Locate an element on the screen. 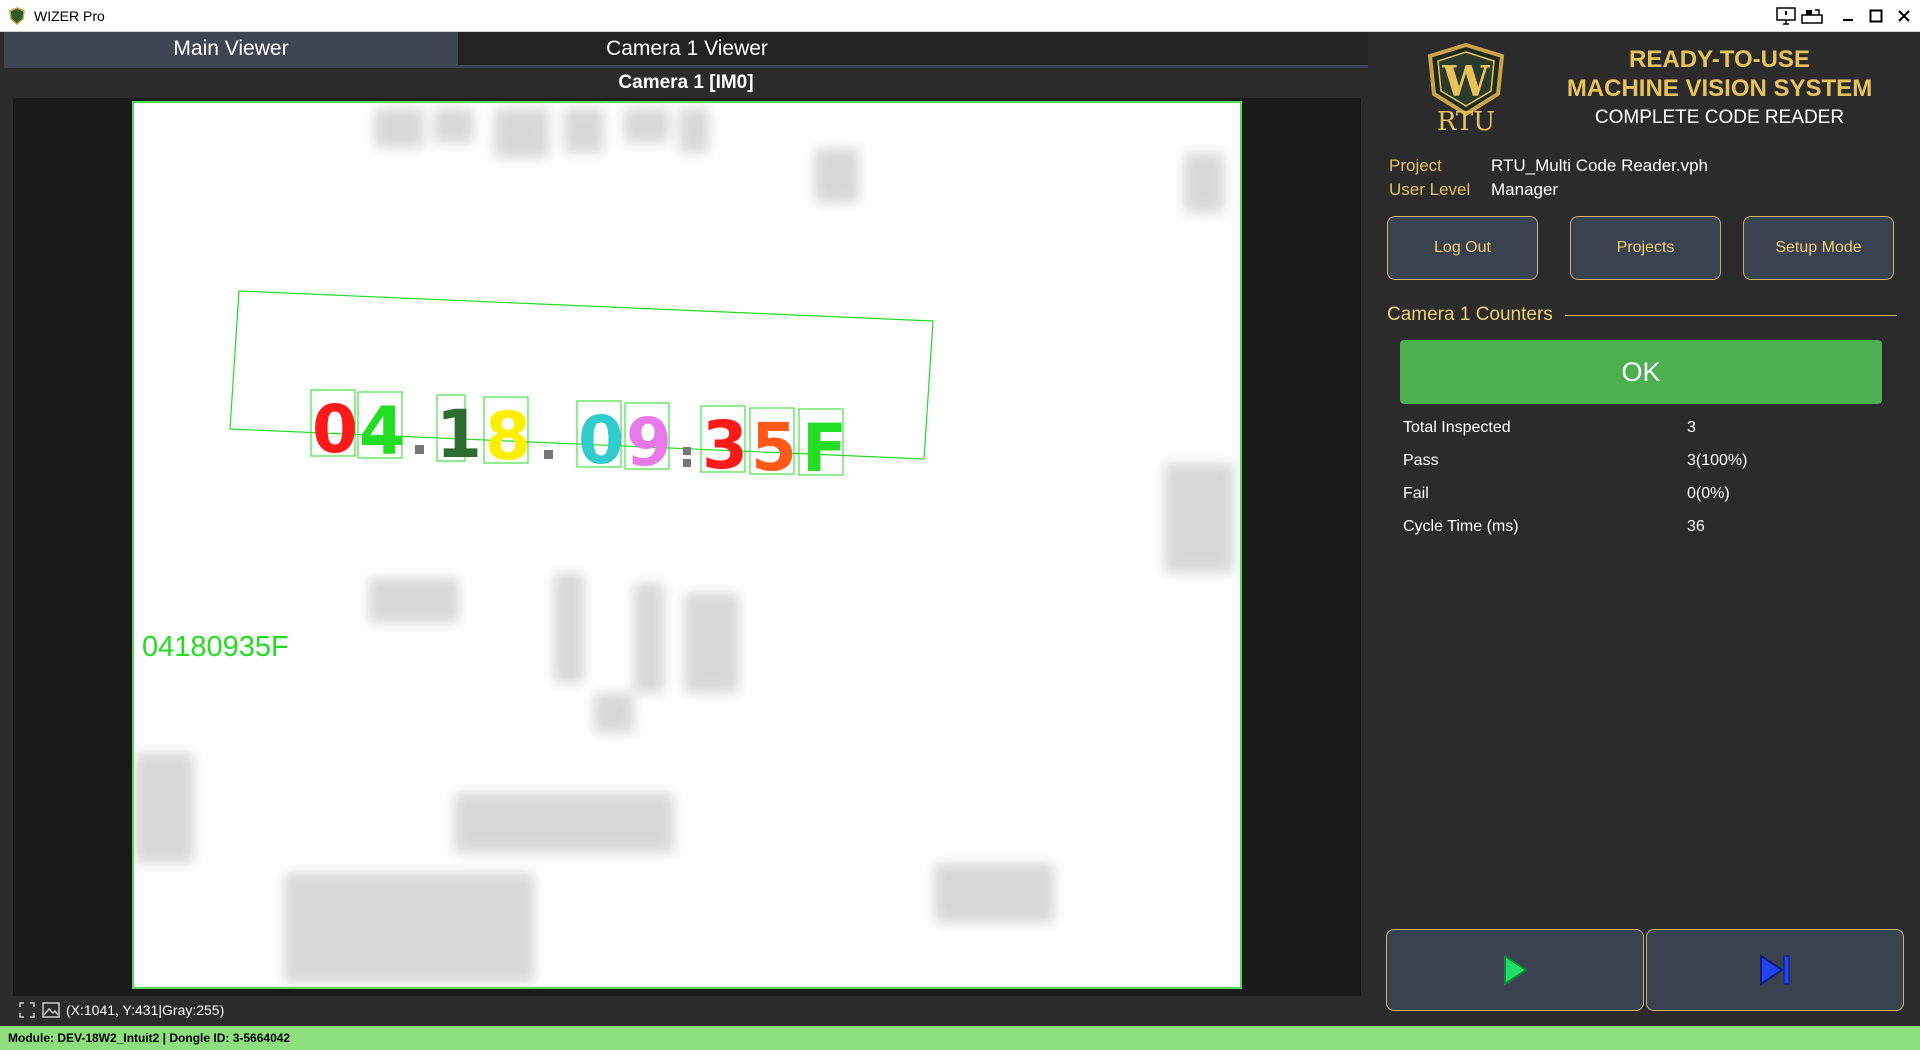 This screenshot has width=1920, height=1050. counter-label: Fail is located at coordinates (1416, 493).